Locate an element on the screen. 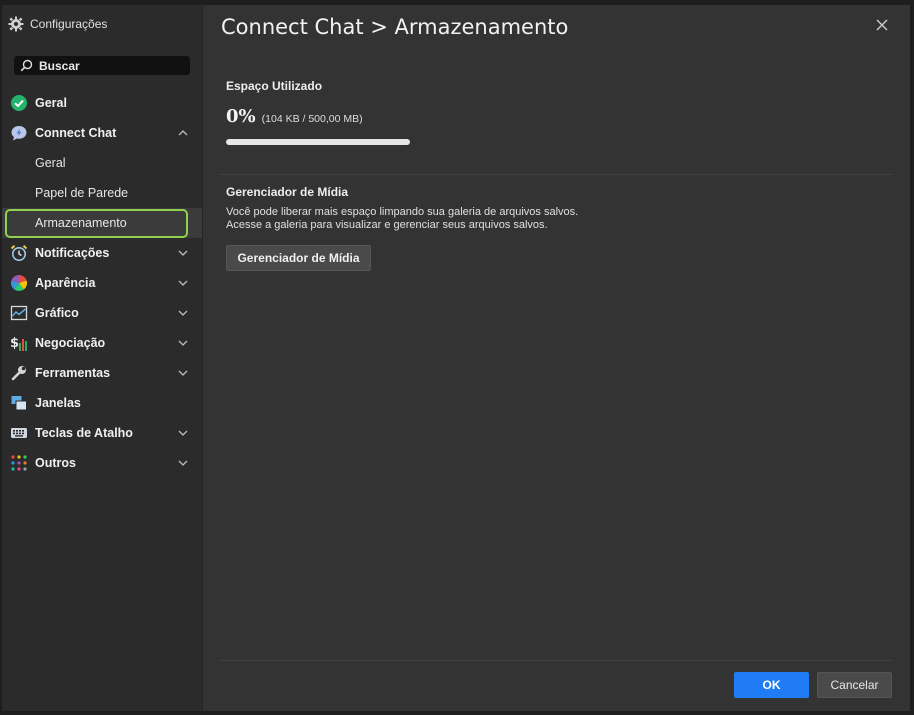 Image resolution: width=914 pixels, height=715 pixels. windows-icon is located at coordinates (19, 403).